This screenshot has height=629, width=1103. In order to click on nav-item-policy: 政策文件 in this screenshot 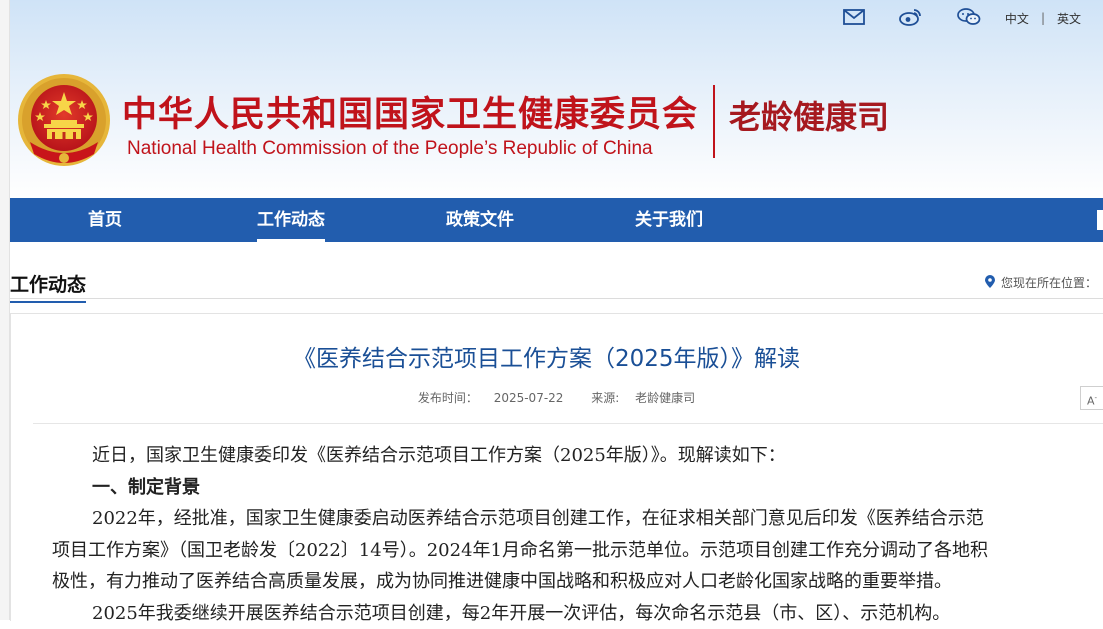, I will do `click(480, 220)`.